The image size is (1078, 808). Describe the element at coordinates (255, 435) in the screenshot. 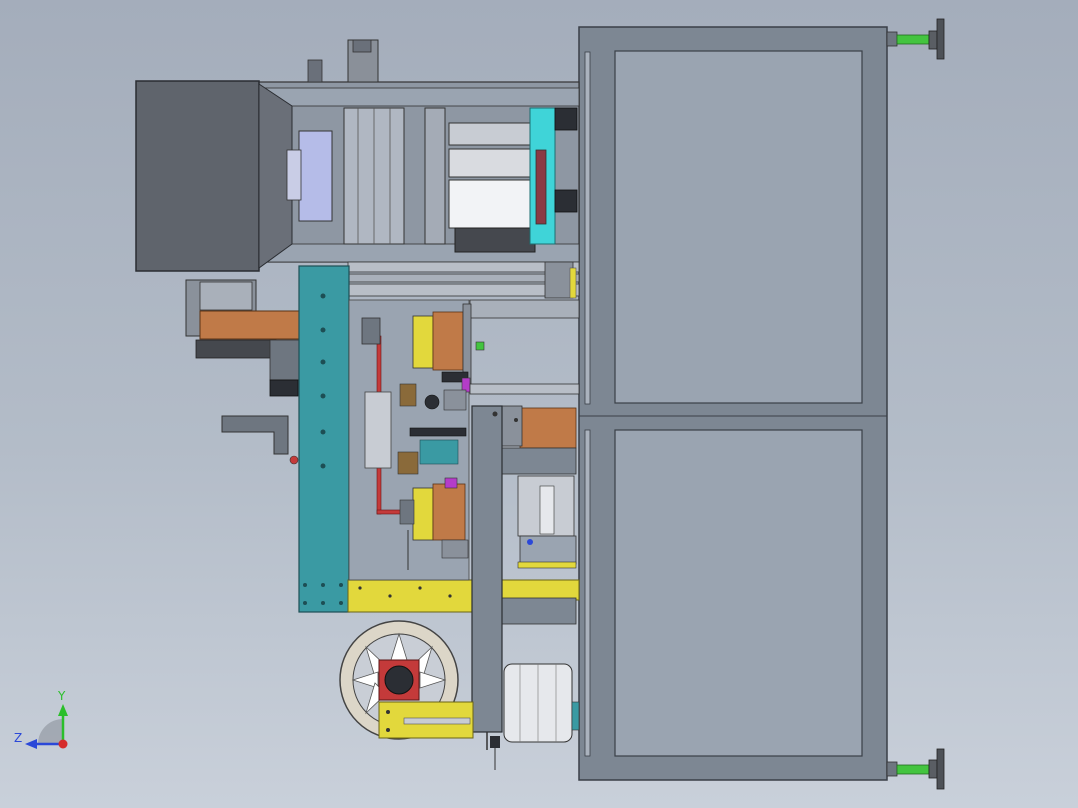

I see `l-bracket` at that location.